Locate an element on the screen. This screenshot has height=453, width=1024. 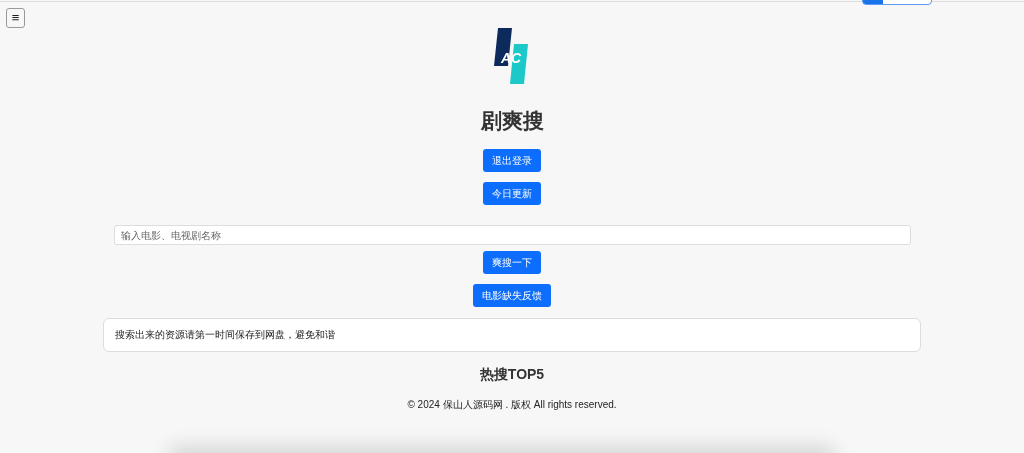
footer-text: © 2024 保山人源码网 . 版权 All rights reserved. is located at coordinates (512, 405).